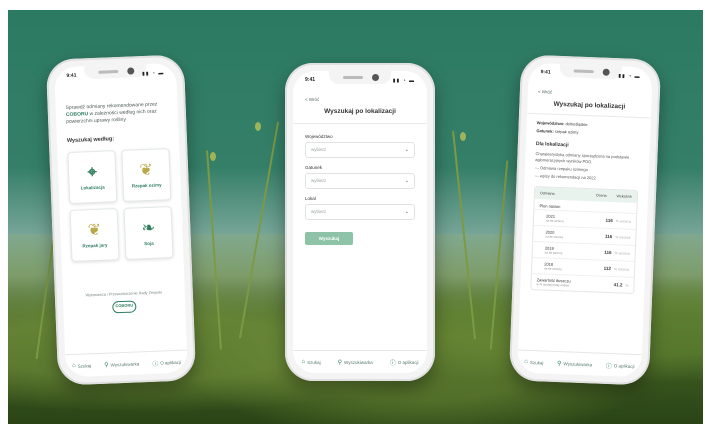  Describe the element at coordinates (310, 198) in the screenshot. I see `field-label: Lokal` at that location.